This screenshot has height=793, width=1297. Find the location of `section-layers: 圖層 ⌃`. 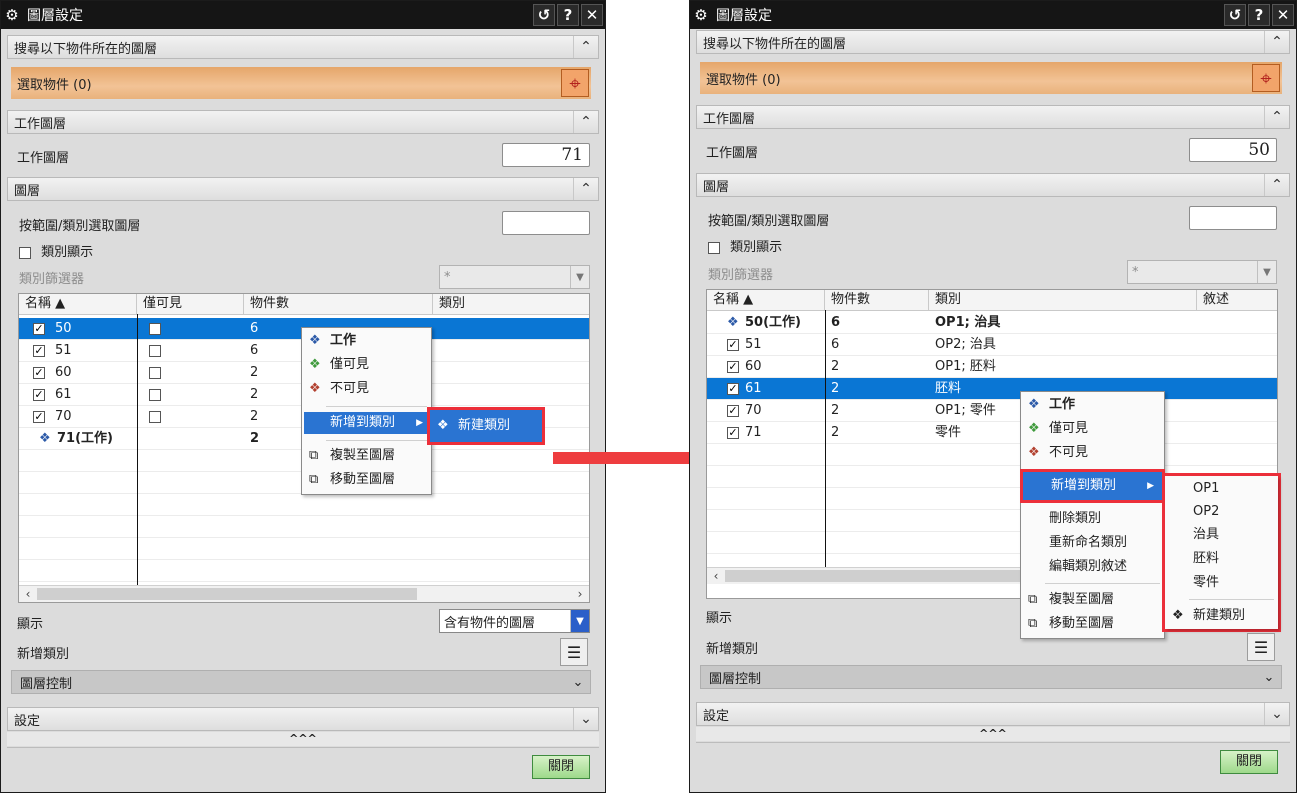

section-layers: 圖層 ⌃ is located at coordinates (303, 189).